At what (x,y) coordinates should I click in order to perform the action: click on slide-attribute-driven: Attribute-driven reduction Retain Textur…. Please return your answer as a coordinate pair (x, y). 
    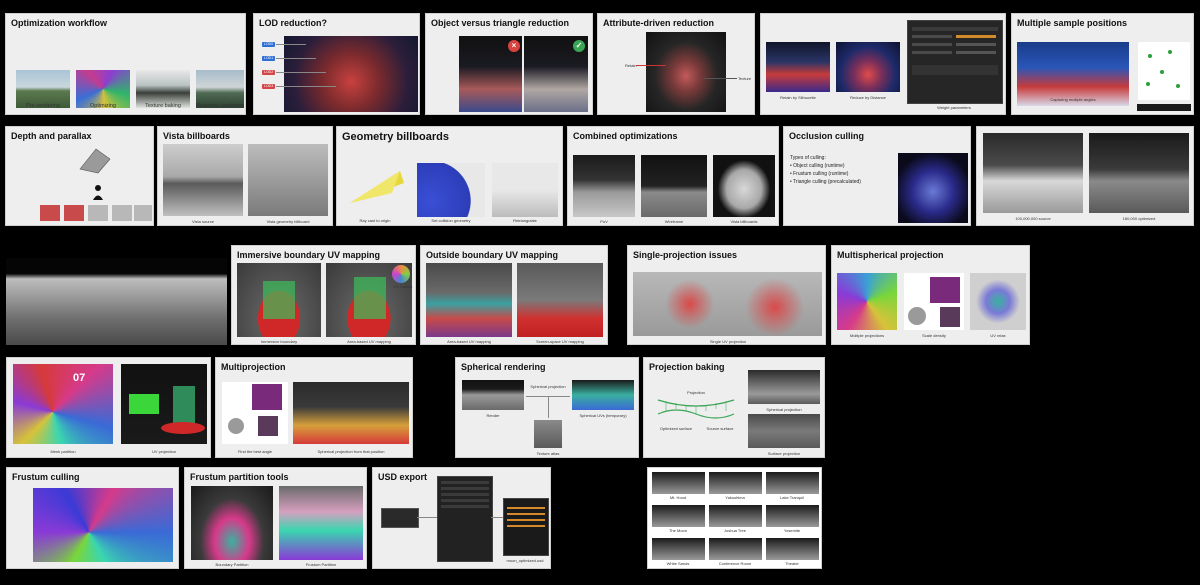
    Looking at the image, I should click on (676, 64).